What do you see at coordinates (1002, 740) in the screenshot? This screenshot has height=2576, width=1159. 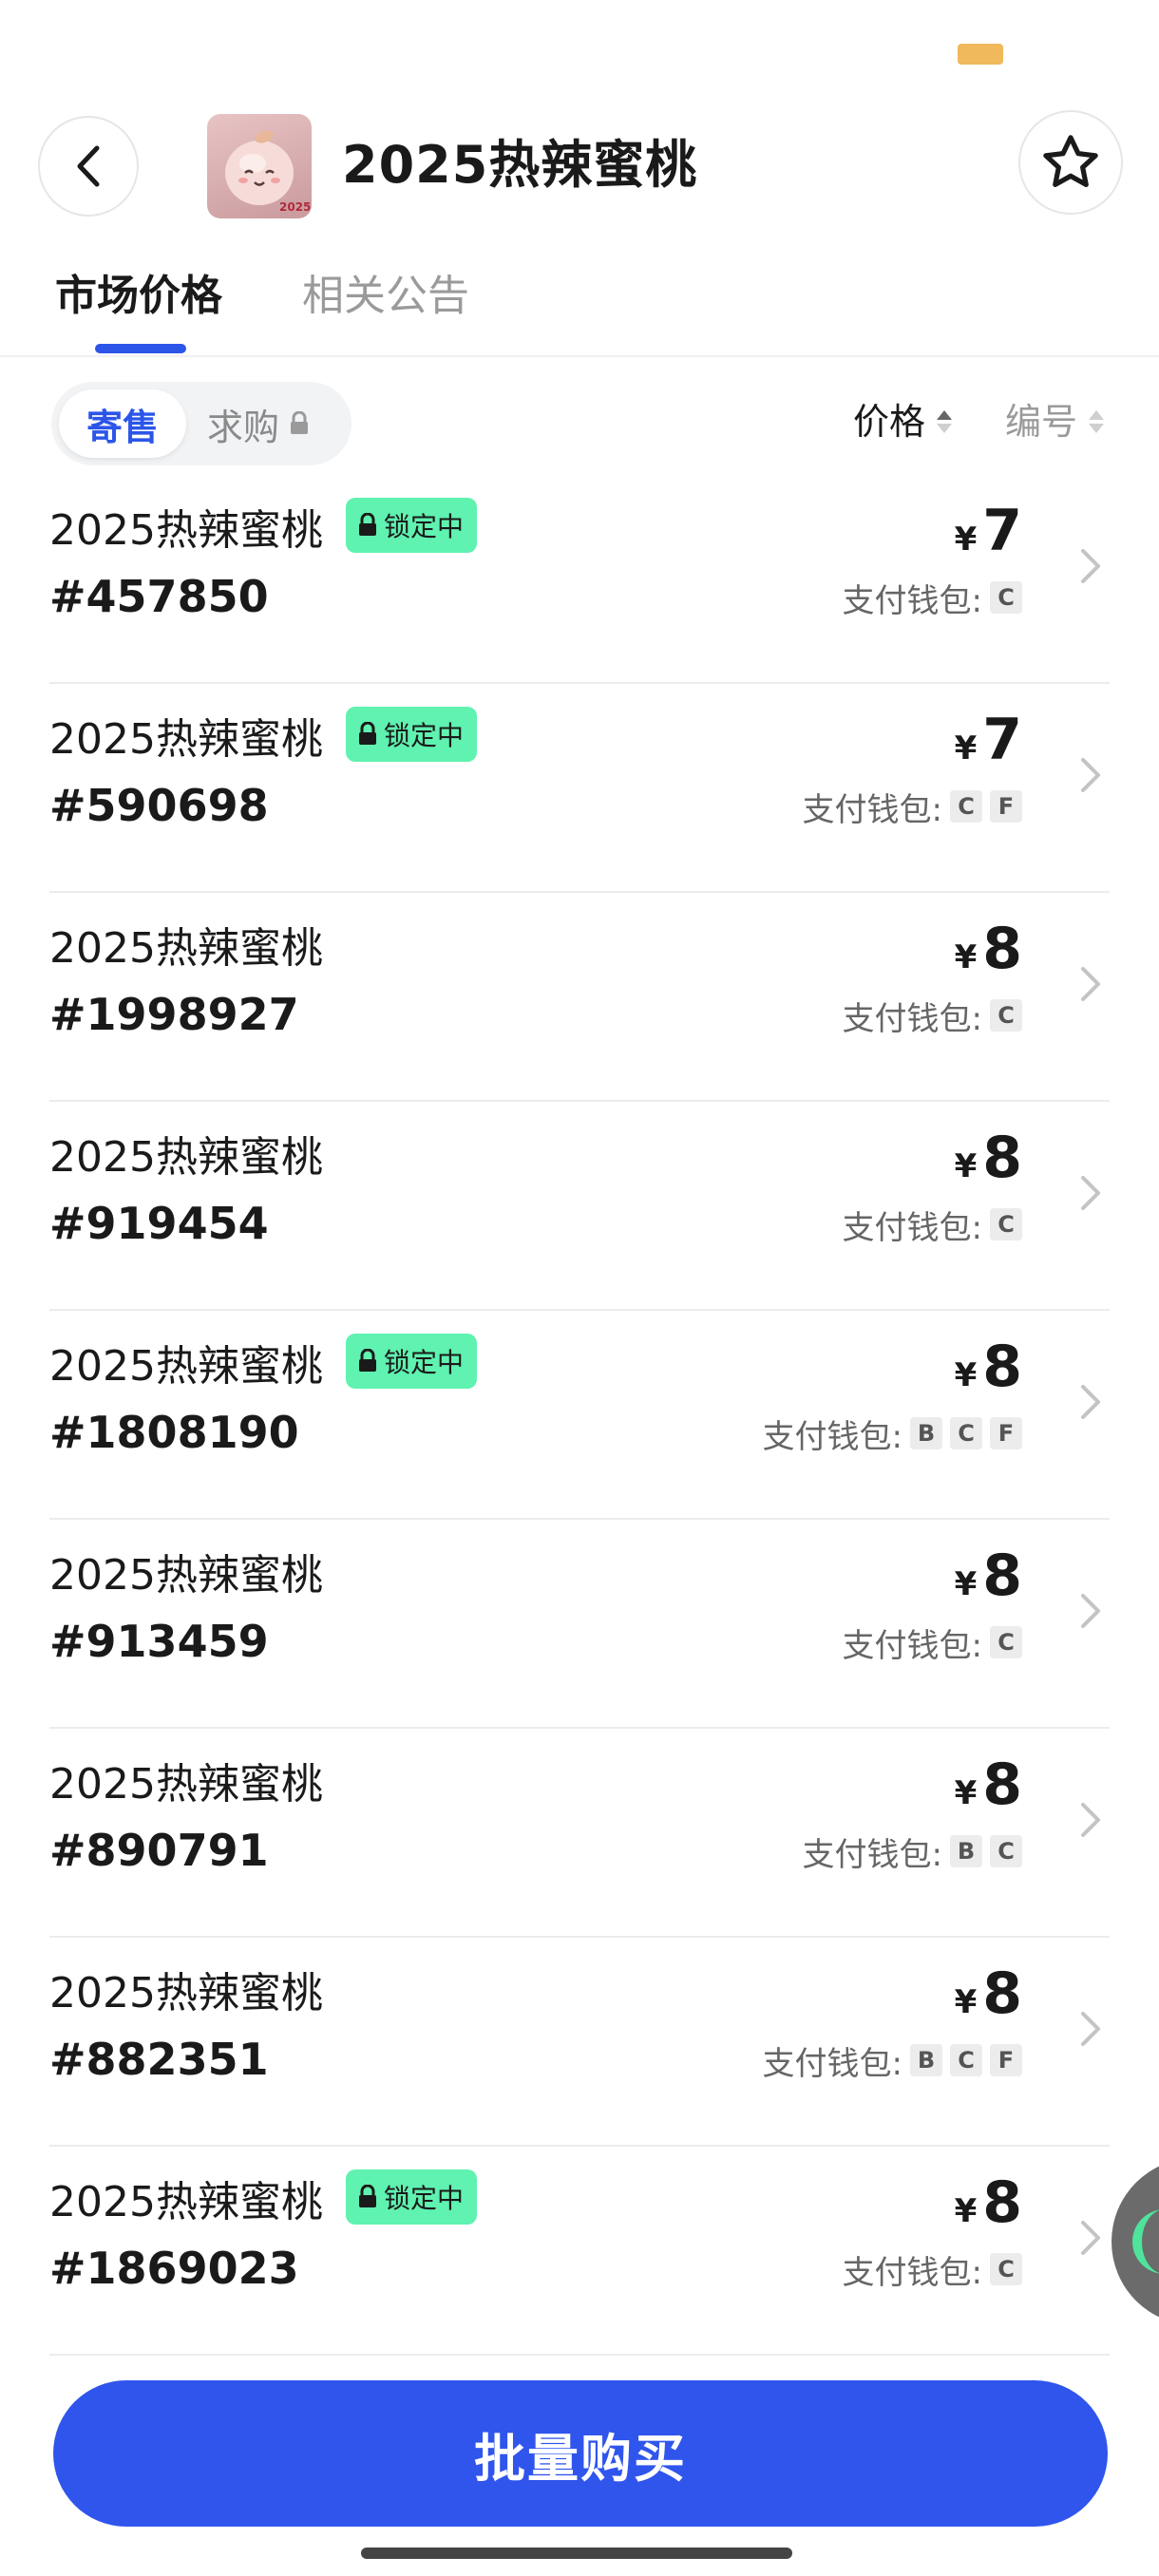 I see `price-amount: 7` at bounding box center [1002, 740].